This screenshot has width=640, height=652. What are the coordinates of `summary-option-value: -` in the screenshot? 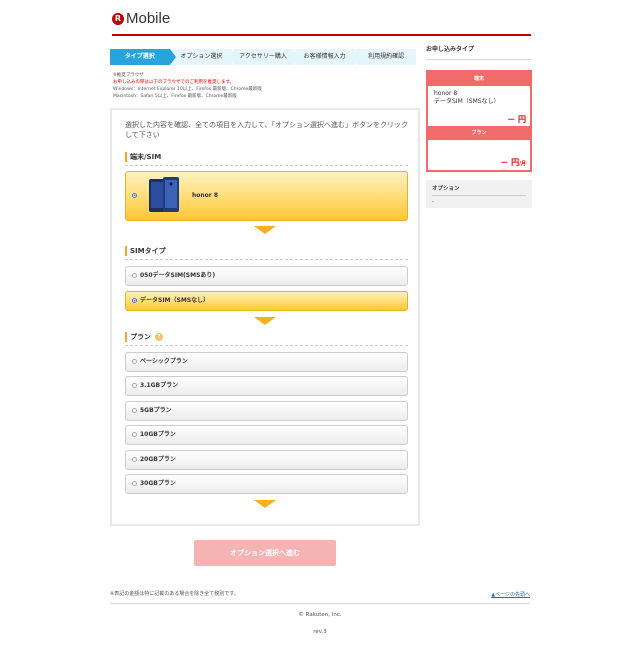 It's located at (433, 202).